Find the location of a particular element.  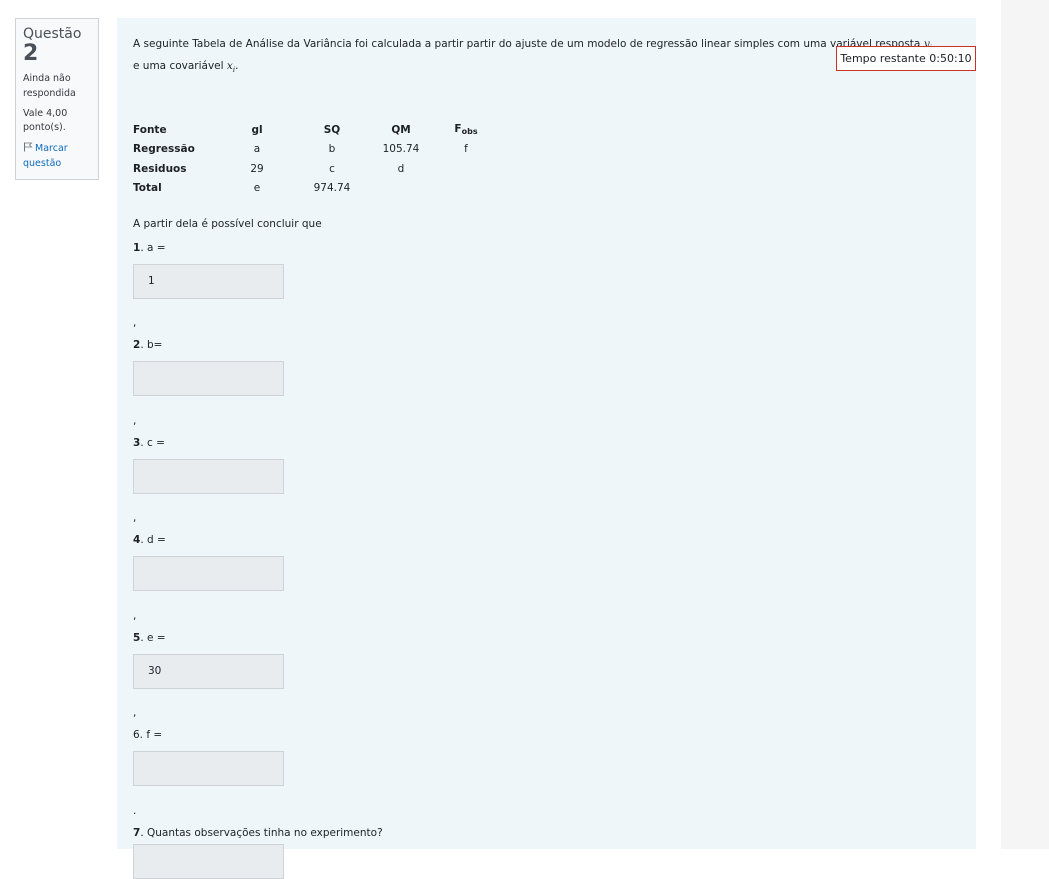

header-obs: obs is located at coordinates (469, 132).